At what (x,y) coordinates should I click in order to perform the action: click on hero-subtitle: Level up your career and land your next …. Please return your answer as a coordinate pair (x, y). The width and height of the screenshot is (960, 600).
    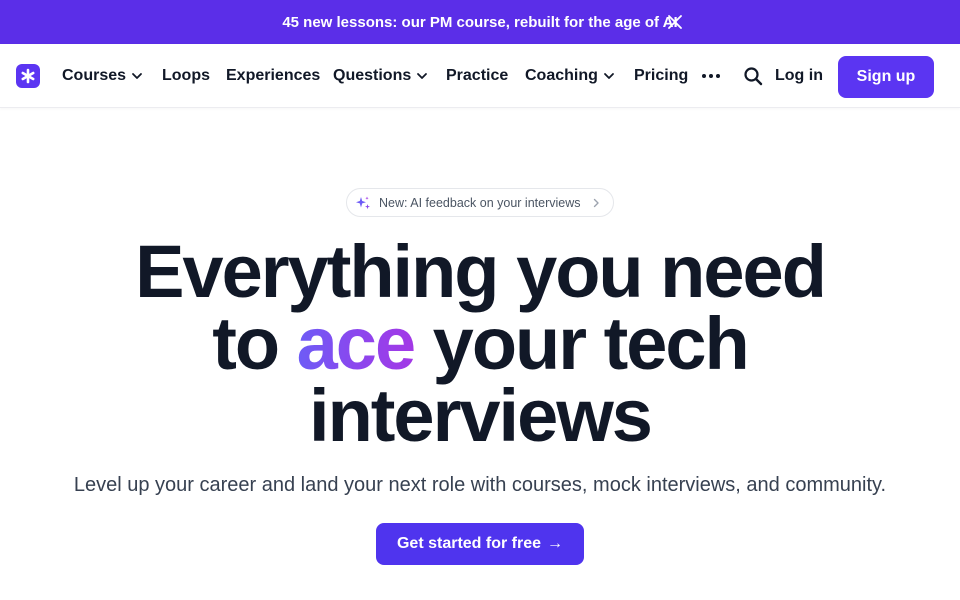
    Looking at the image, I should click on (480, 485).